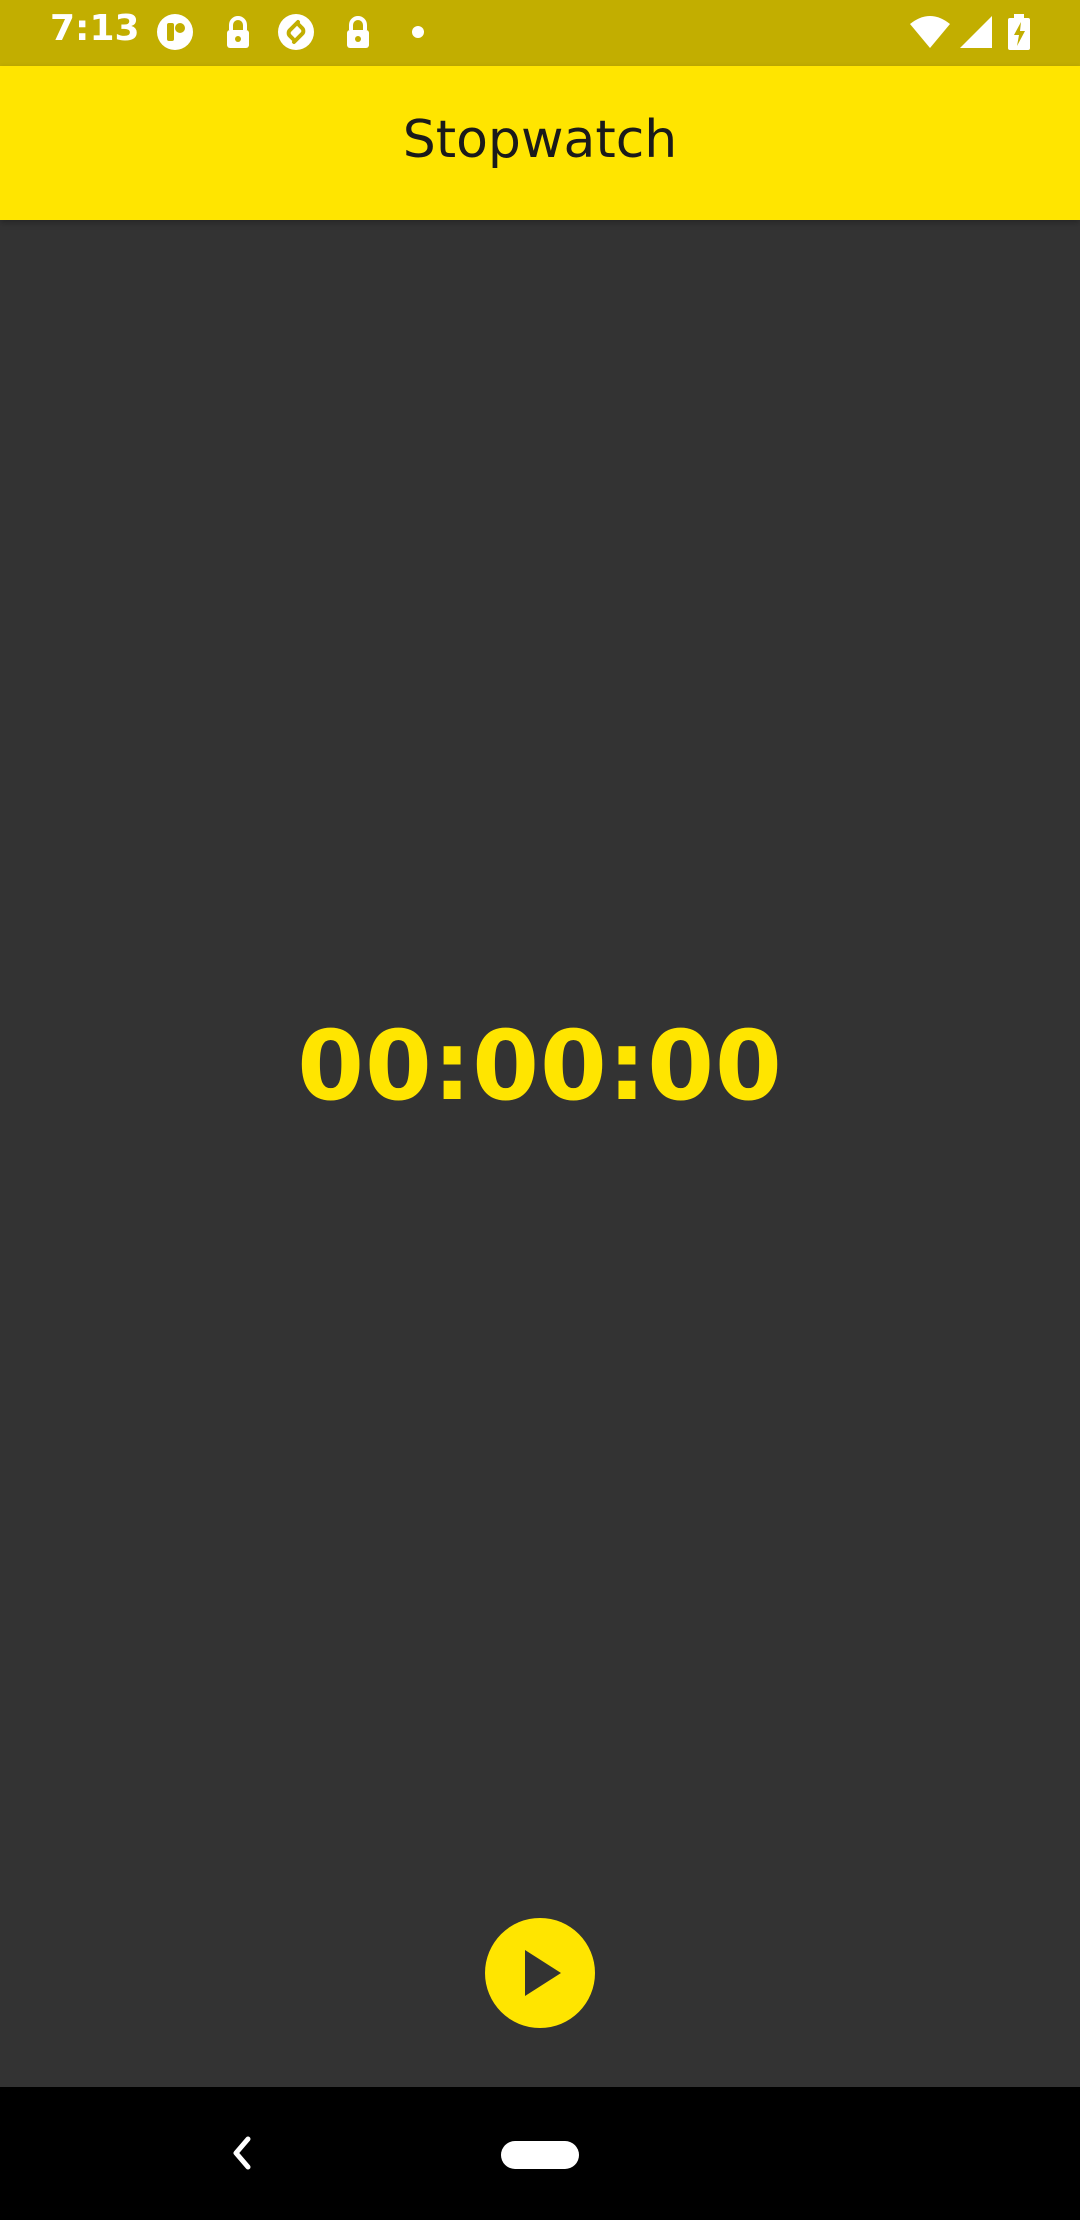  What do you see at coordinates (540, 33) in the screenshot?
I see `status-bar: 7:13` at bounding box center [540, 33].